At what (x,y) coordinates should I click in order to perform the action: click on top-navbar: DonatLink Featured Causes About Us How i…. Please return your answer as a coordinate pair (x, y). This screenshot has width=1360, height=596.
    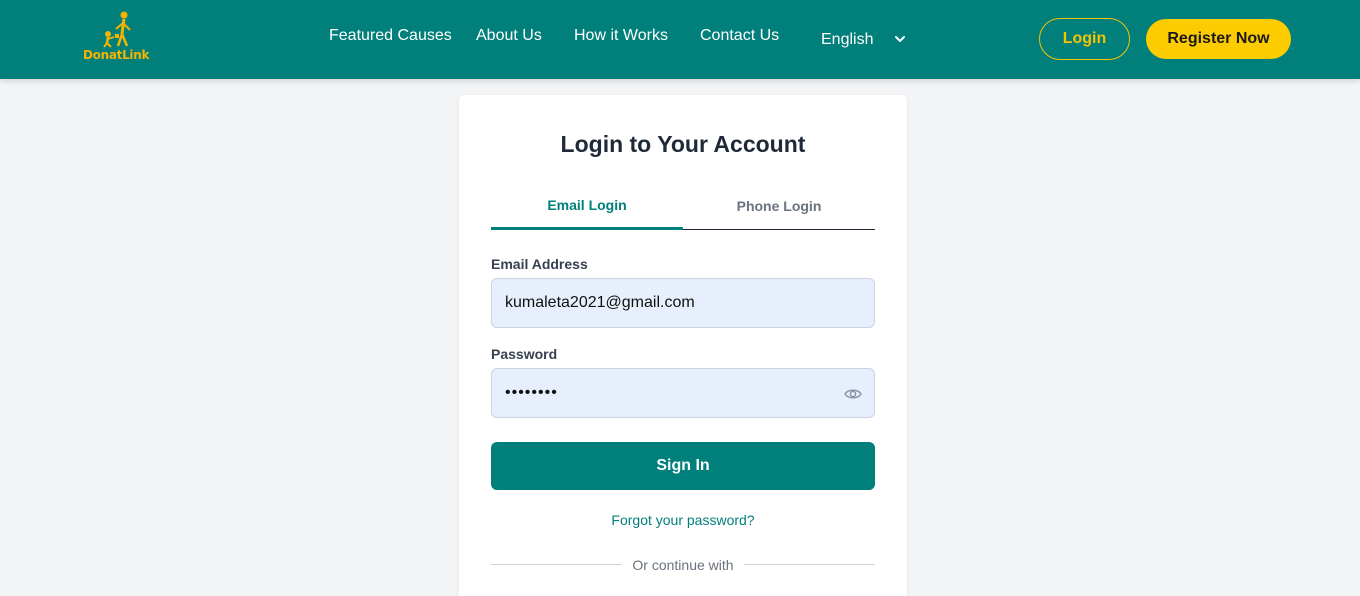
    Looking at the image, I should click on (680, 39).